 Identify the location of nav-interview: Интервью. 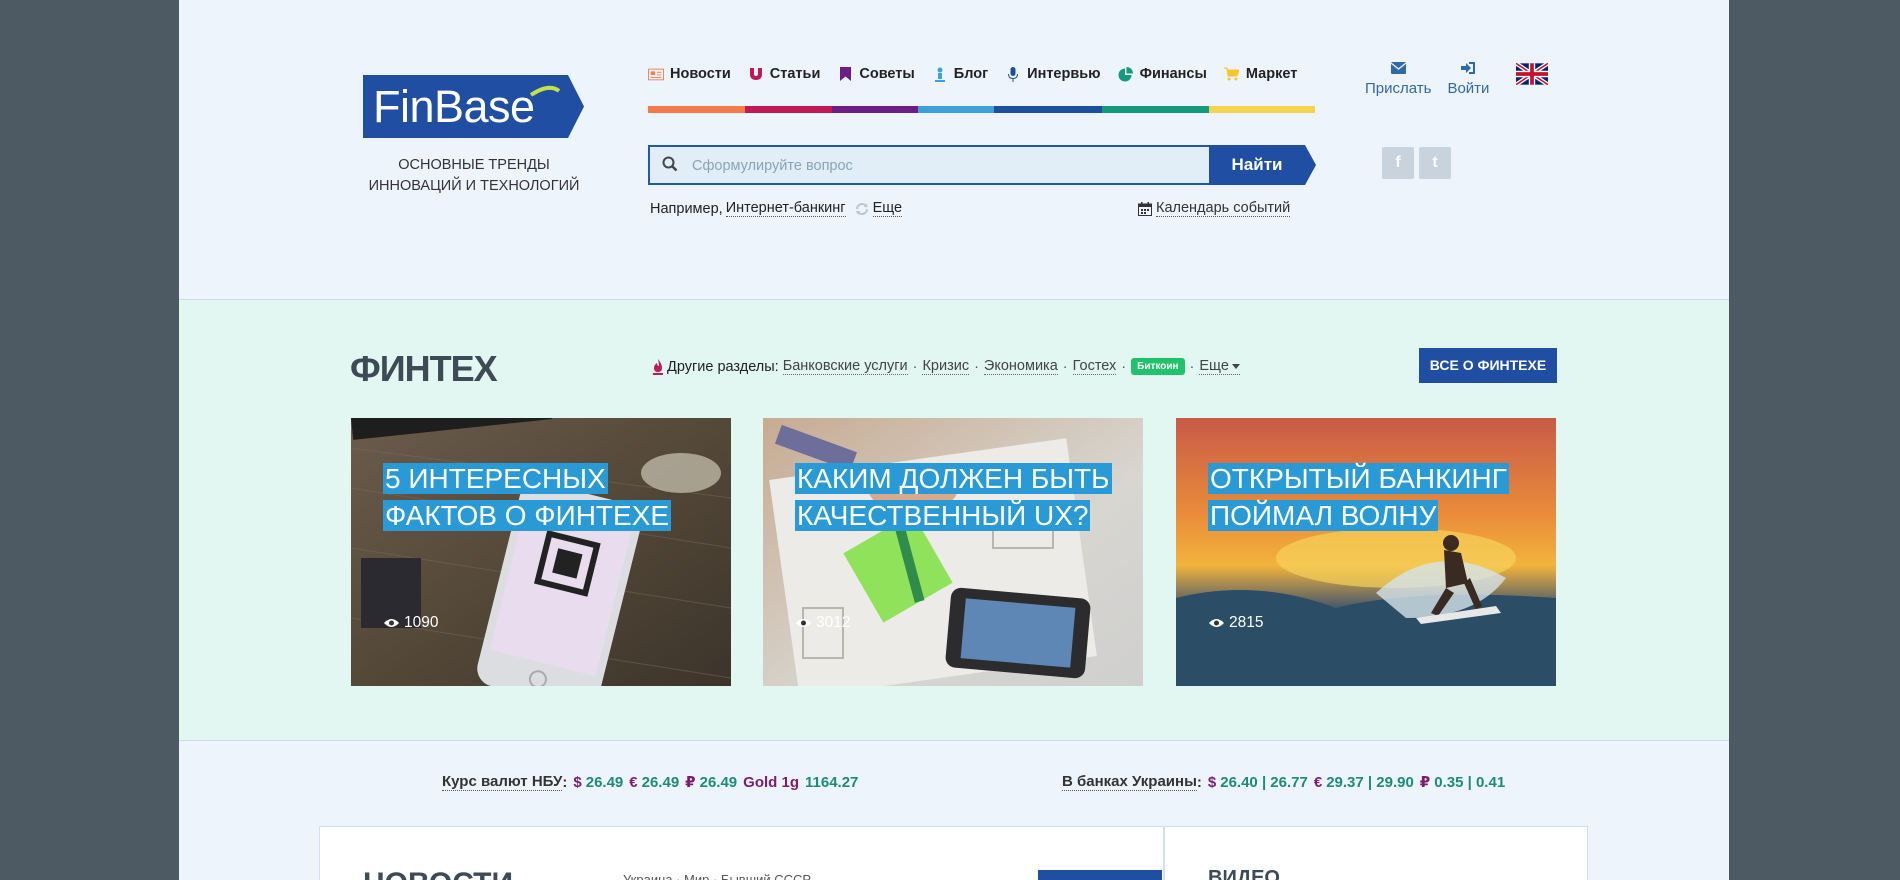
(1053, 74).